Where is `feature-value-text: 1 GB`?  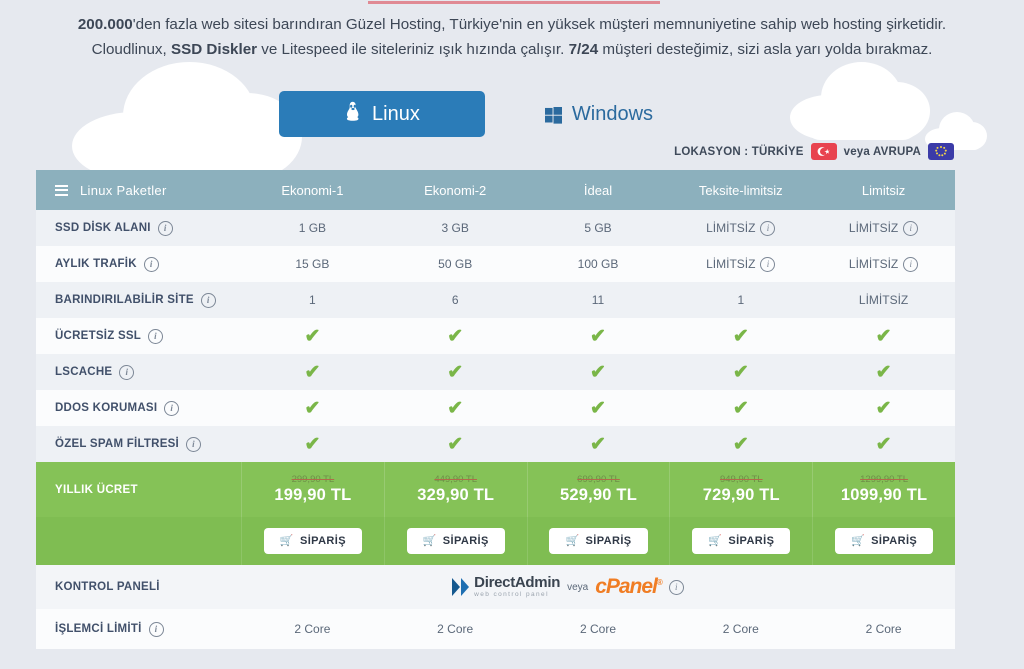
feature-value-text: 1 GB is located at coordinates (312, 228).